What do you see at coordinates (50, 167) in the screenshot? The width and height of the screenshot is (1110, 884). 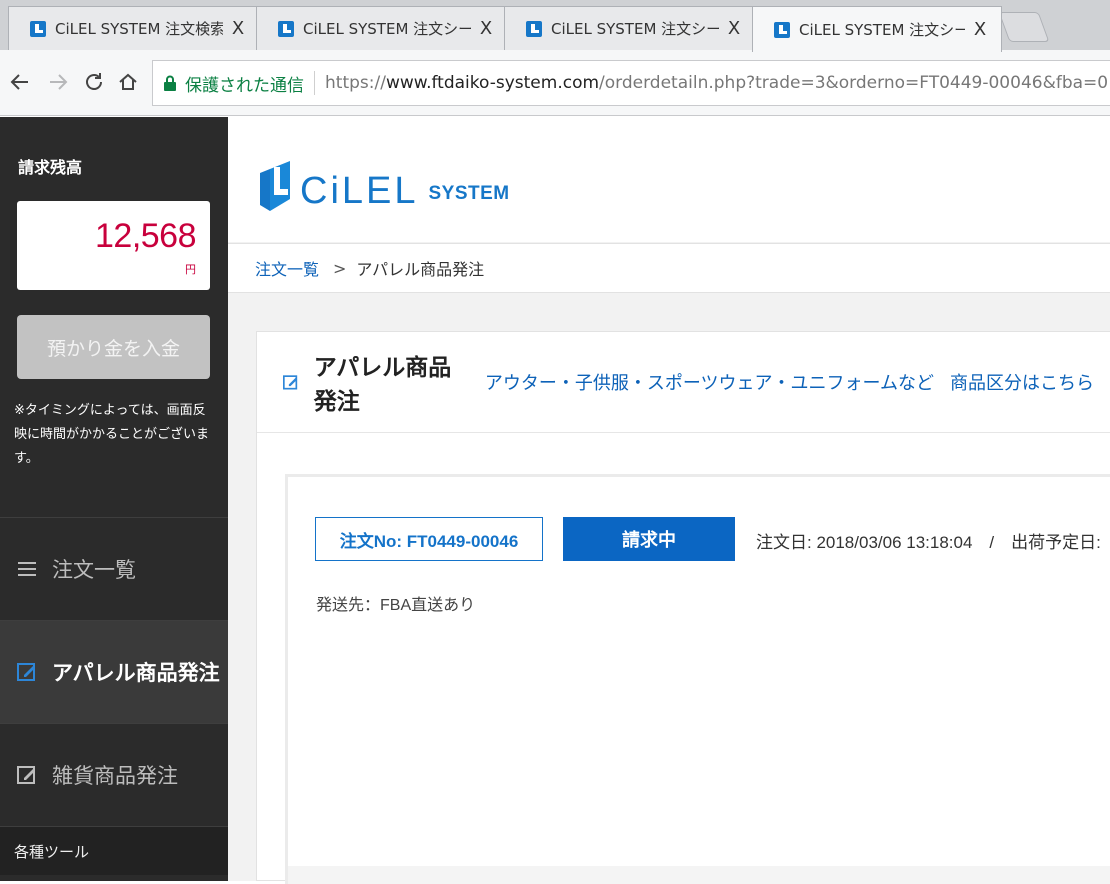 I see `balance-label: 請求残高` at bounding box center [50, 167].